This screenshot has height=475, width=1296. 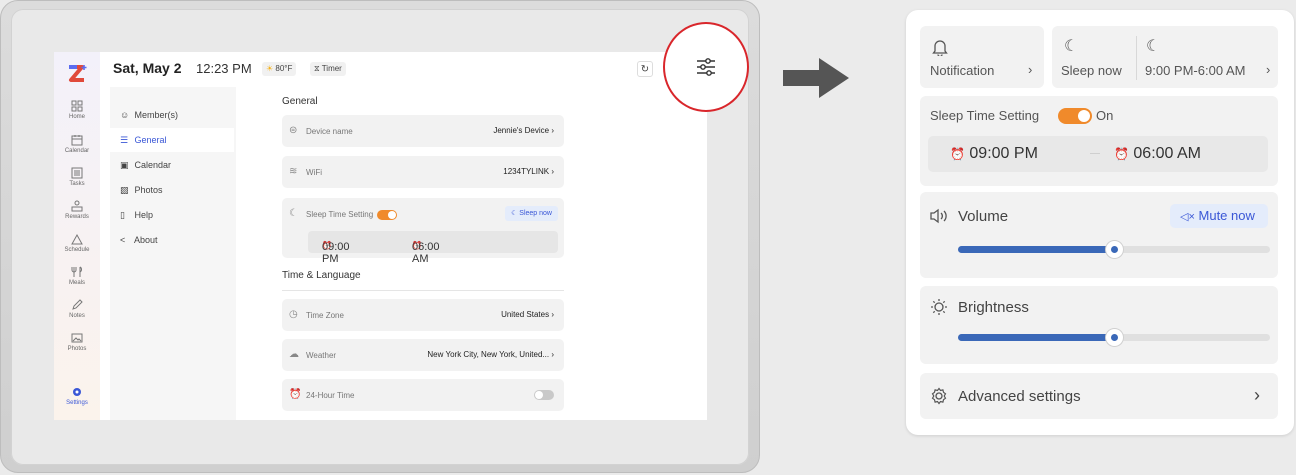 I want to click on hour24-toggle-wrap, so click(x=542, y=395).